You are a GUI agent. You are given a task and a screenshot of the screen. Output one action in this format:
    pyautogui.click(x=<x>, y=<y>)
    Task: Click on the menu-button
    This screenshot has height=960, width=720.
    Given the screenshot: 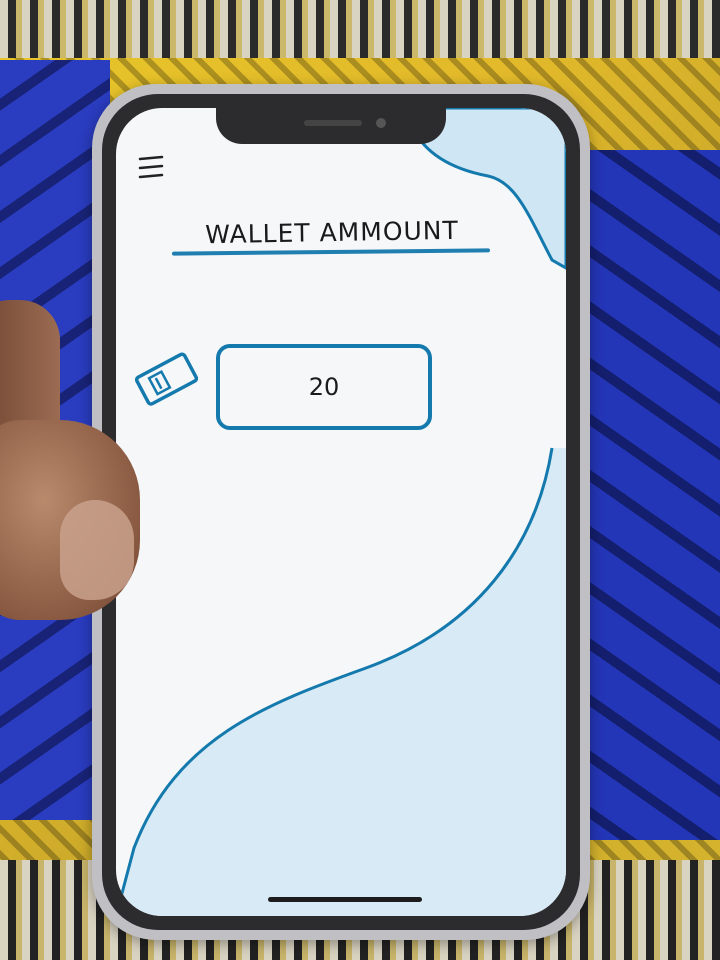 What is the action you would take?
    pyautogui.click(x=154, y=168)
    